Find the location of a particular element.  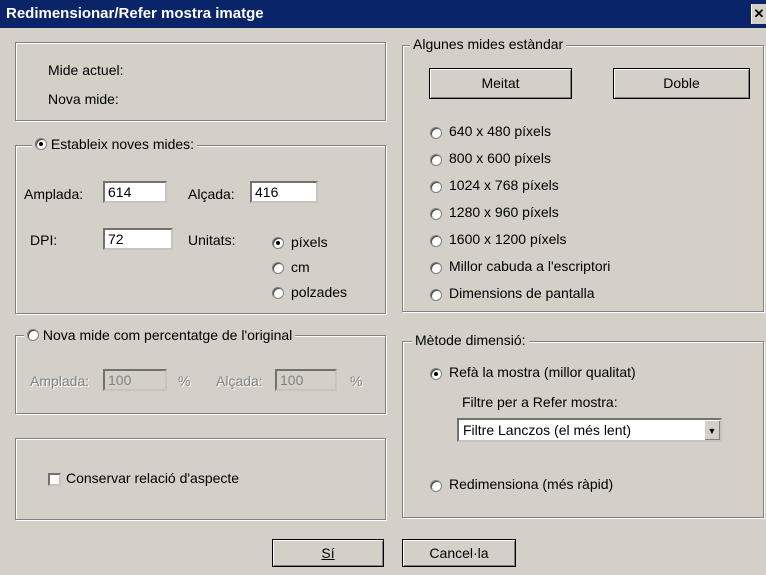

half-button: Meitat is located at coordinates (500, 83).